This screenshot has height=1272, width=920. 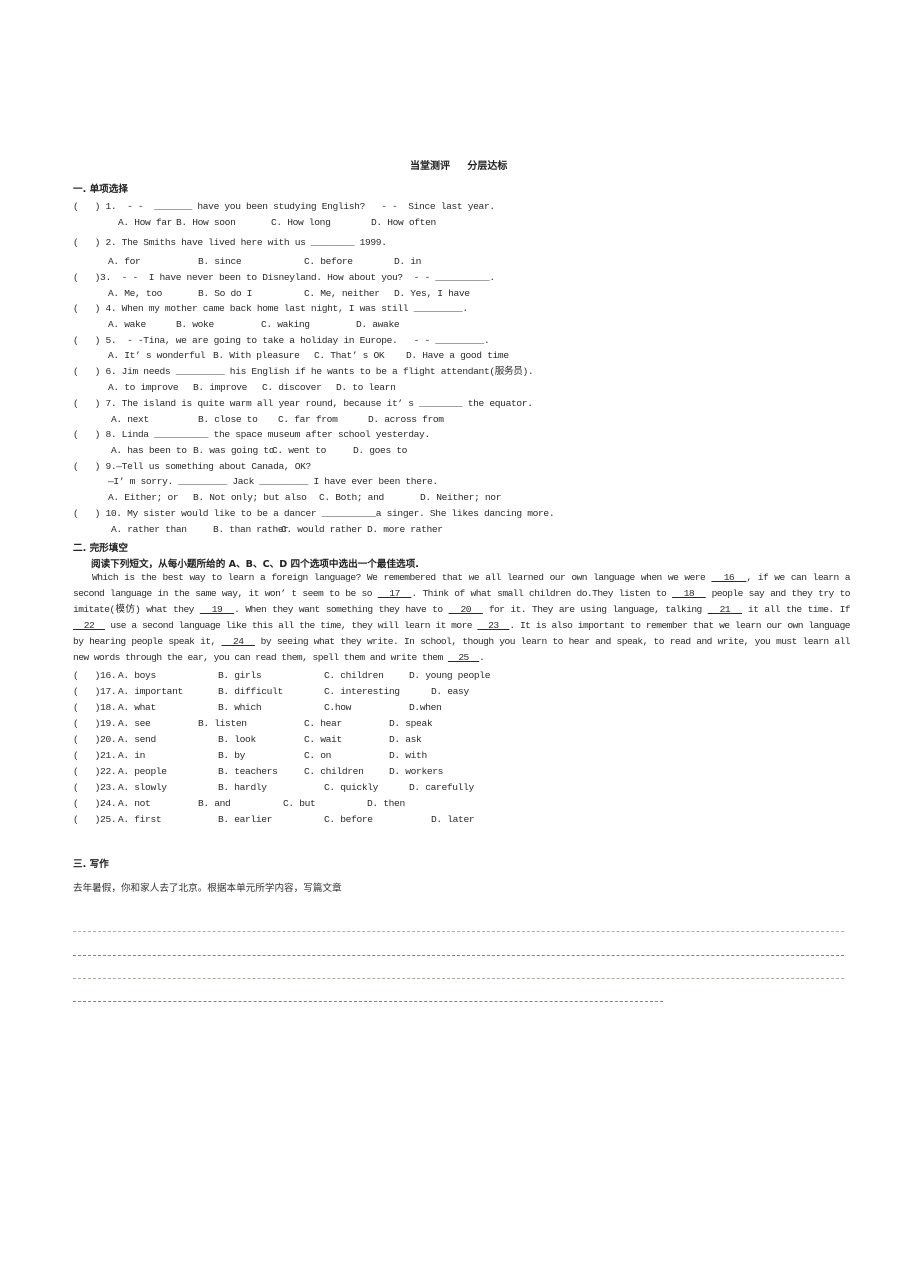 I want to click on answer-option: D. How often, so click(x=403, y=223).